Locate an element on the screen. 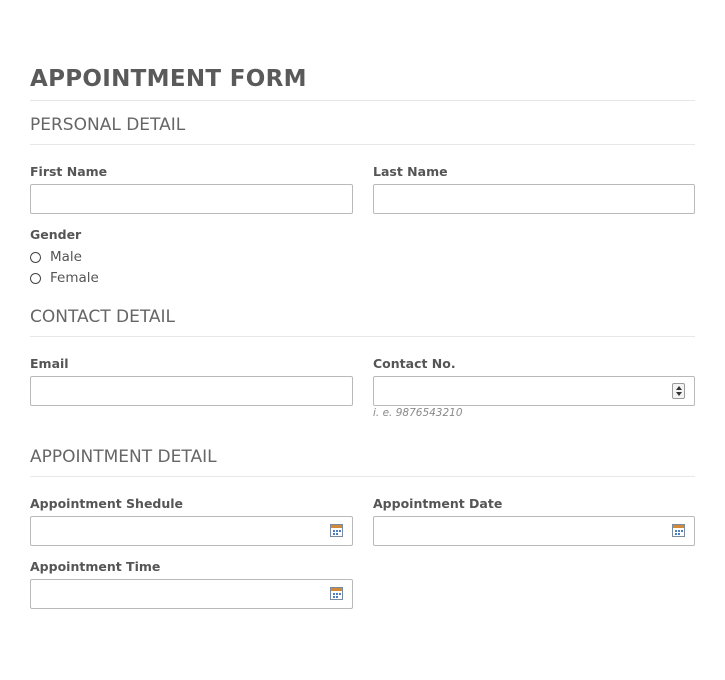  appointment-date-input is located at coordinates (534, 531).